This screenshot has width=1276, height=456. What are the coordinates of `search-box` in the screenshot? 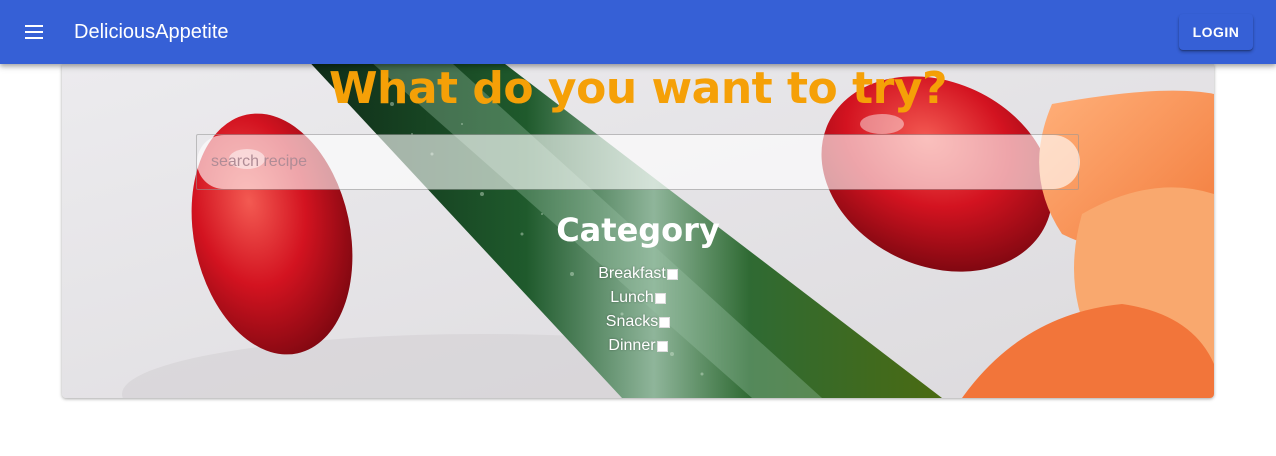 It's located at (638, 162).